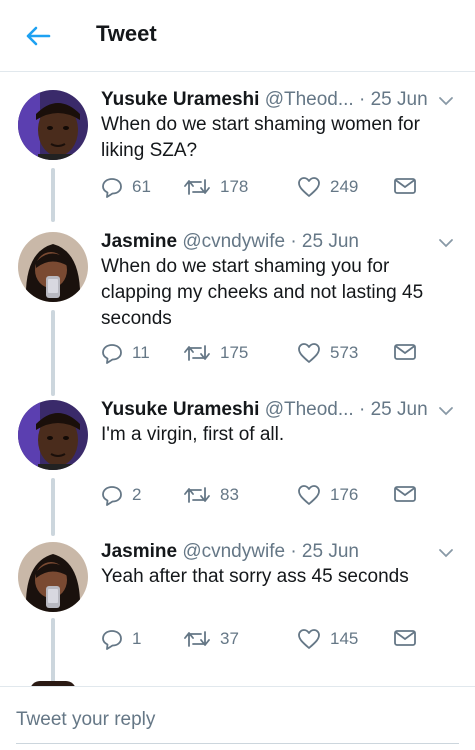 This screenshot has height=750, width=475. Describe the element at coordinates (229, 494) in the screenshot. I see `retweet-count: 83` at that location.